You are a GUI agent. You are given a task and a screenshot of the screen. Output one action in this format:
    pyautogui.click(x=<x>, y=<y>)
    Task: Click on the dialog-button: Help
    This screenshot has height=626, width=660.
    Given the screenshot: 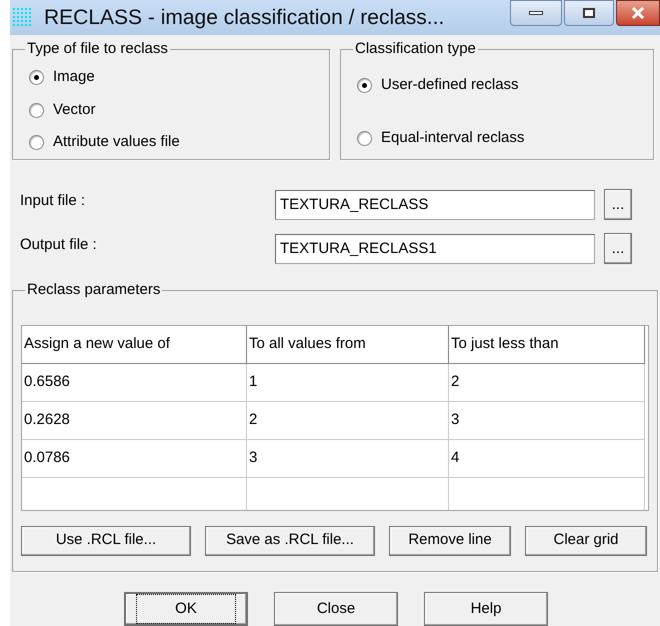 What is the action you would take?
    pyautogui.click(x=486, y=609)
    